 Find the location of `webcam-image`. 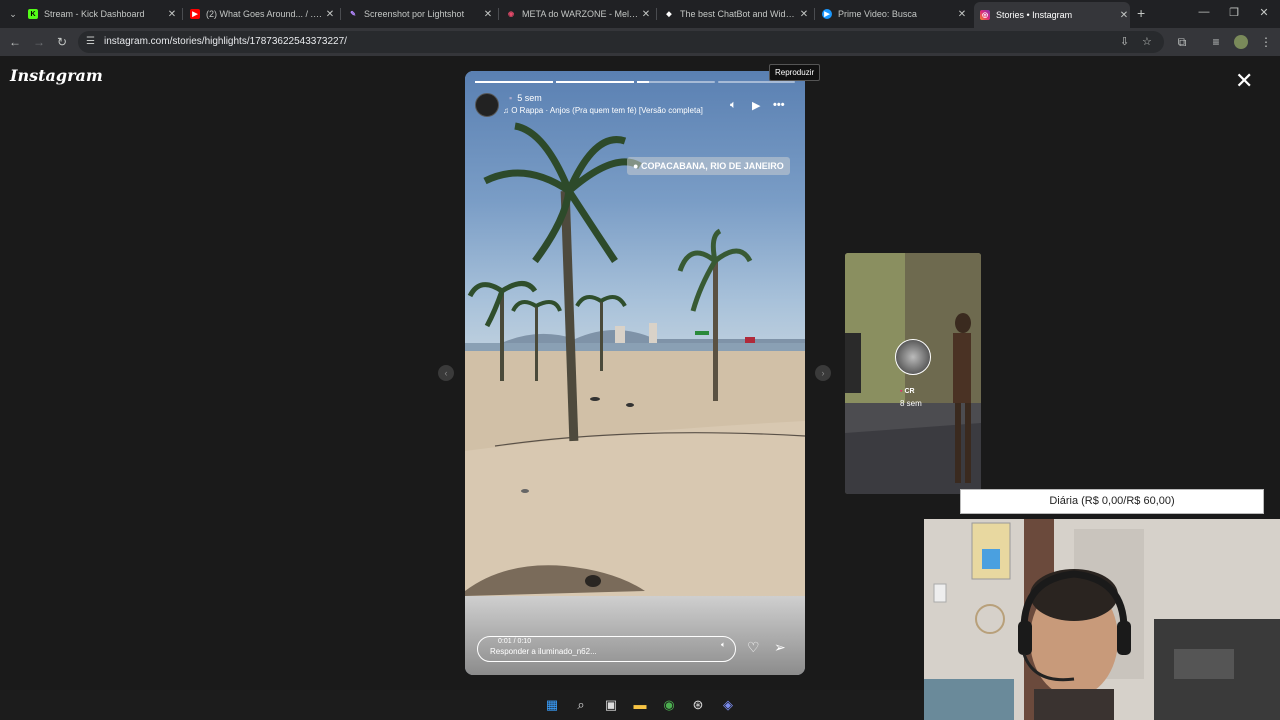

webcam-image is located at coordinates (1102, 619).